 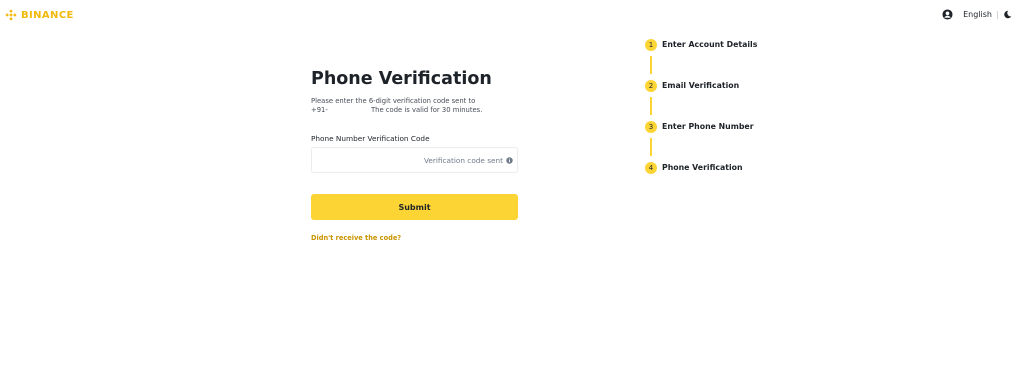 What do you see at coordinates (651, 167) in the screenshot?
I see `step-number: 4` at bounding box center [651, 167].